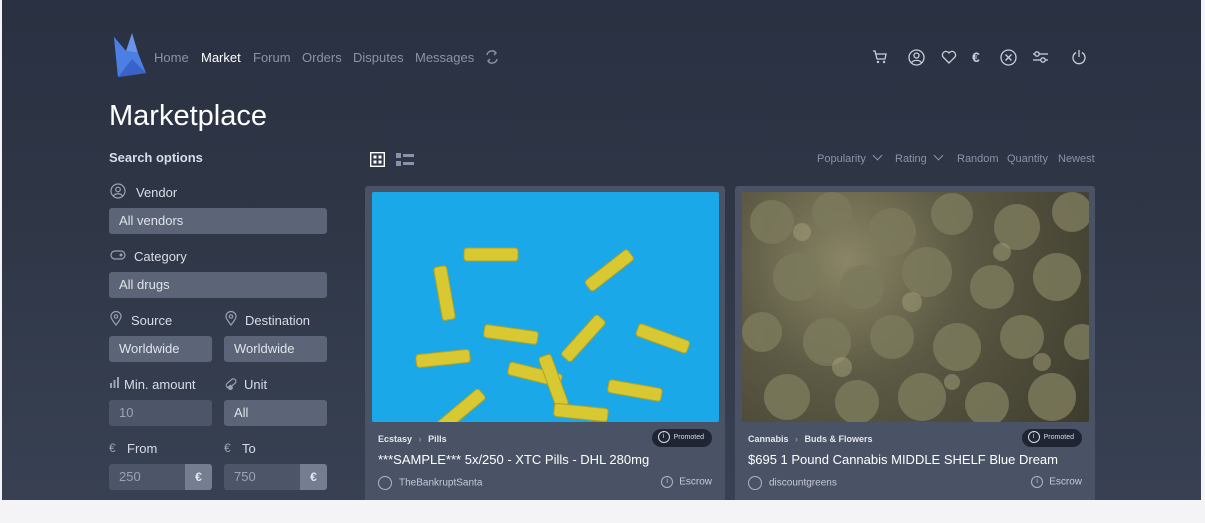  Describe the element at coordinates (130, 476) in the screenshot. I see `price-from-placeholder: 250` at that location.